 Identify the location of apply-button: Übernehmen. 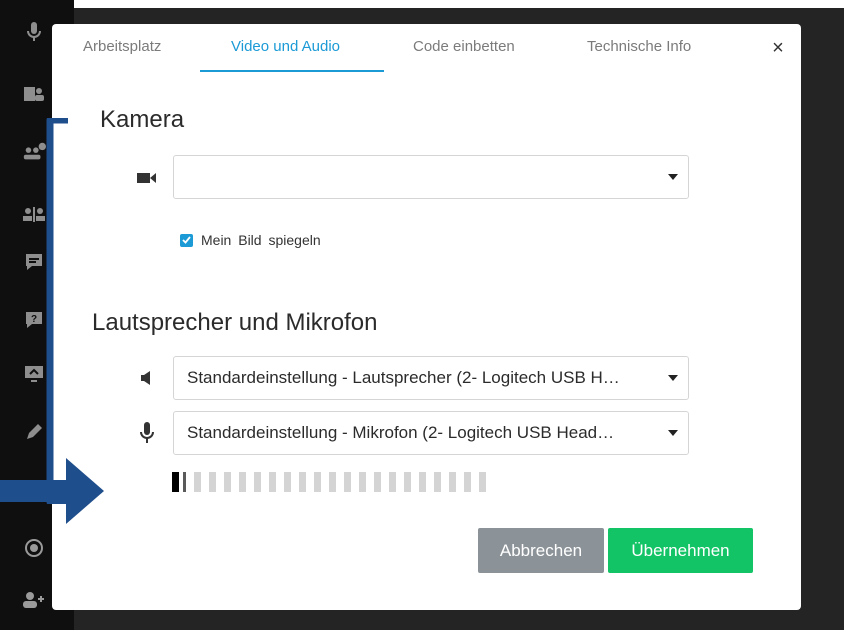
(680, 550).